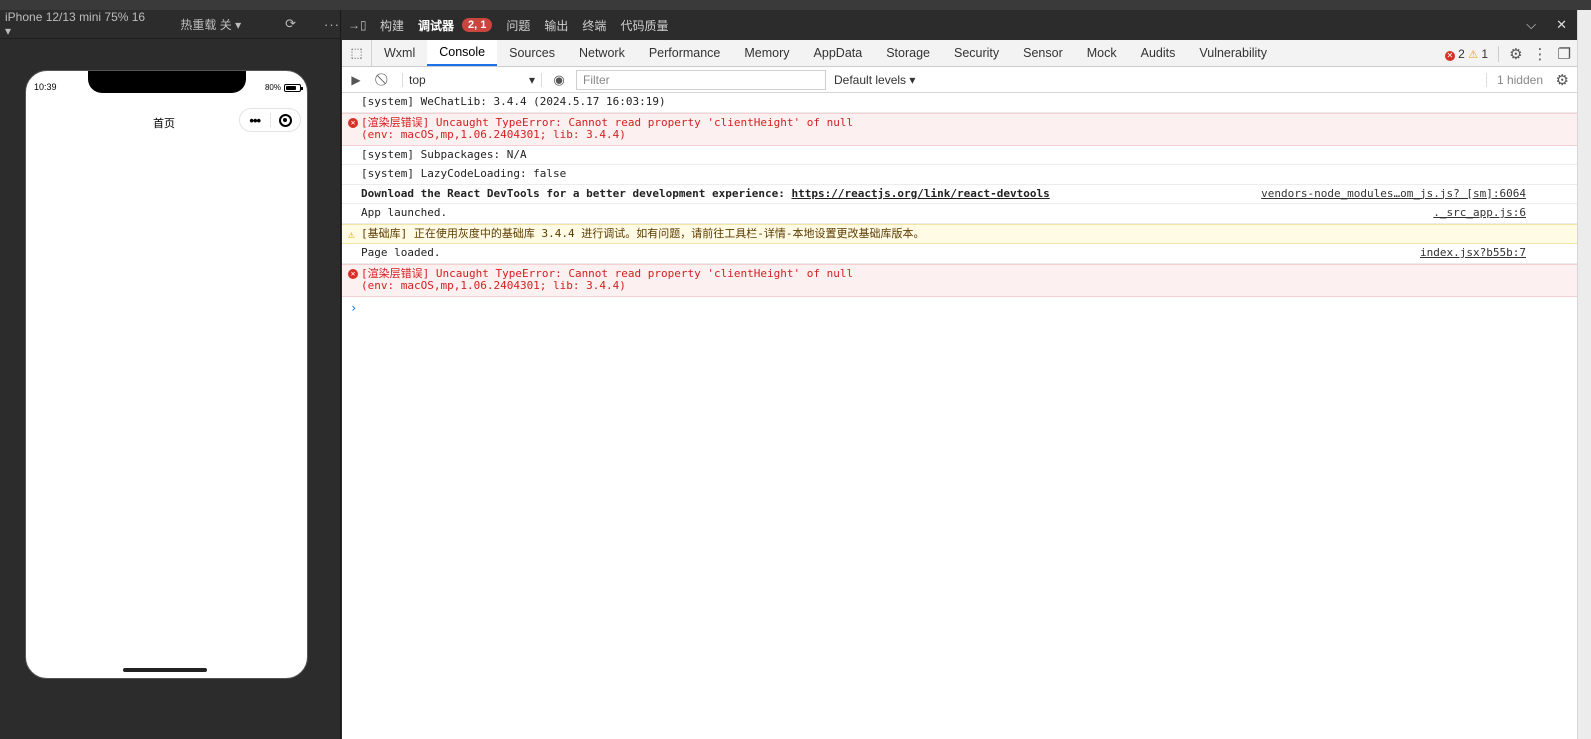 The width and height of the screenshot is (1591, 739). I want to click on tab-security: Security, so click(976, 53).